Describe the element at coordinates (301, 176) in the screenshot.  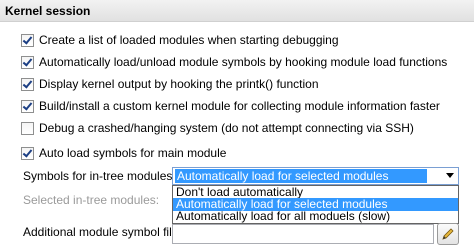
I see `symbols-selected-value: Automatically load for selected modules` at that location.